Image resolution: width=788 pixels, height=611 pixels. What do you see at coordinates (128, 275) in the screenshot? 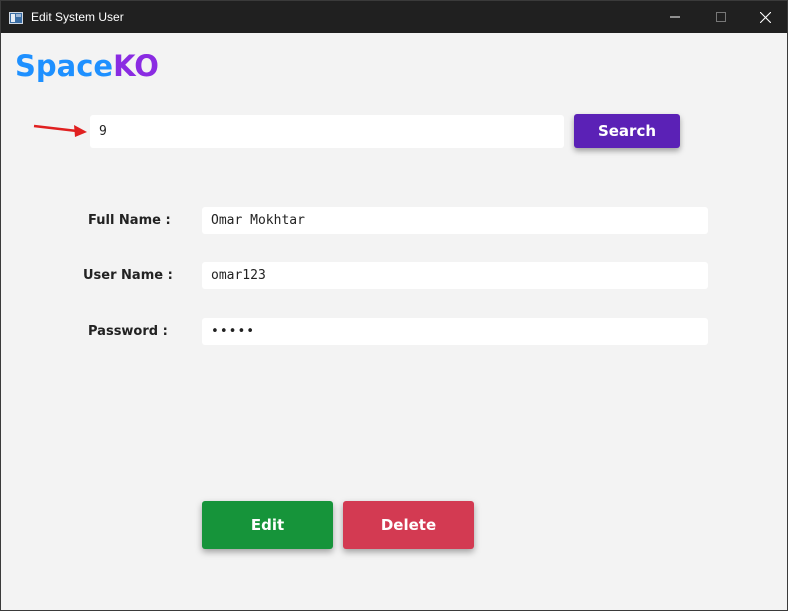
I see `user-name-label: User Name :` at bounding box center [128, 275].